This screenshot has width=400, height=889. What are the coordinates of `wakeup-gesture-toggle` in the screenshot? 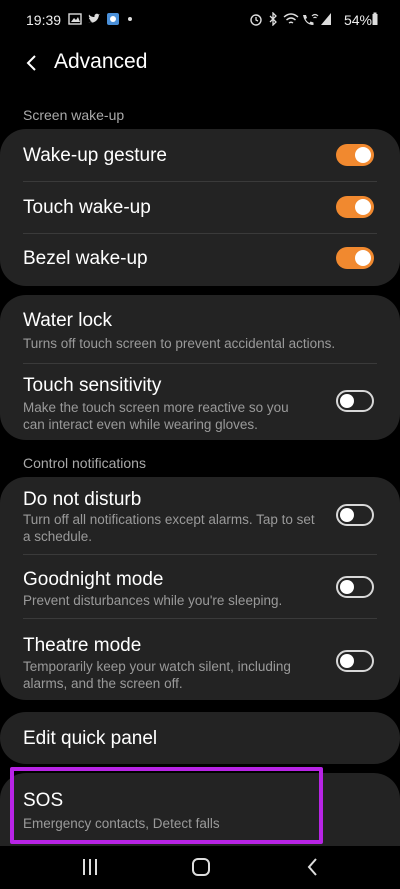 It's located at (355, 155).